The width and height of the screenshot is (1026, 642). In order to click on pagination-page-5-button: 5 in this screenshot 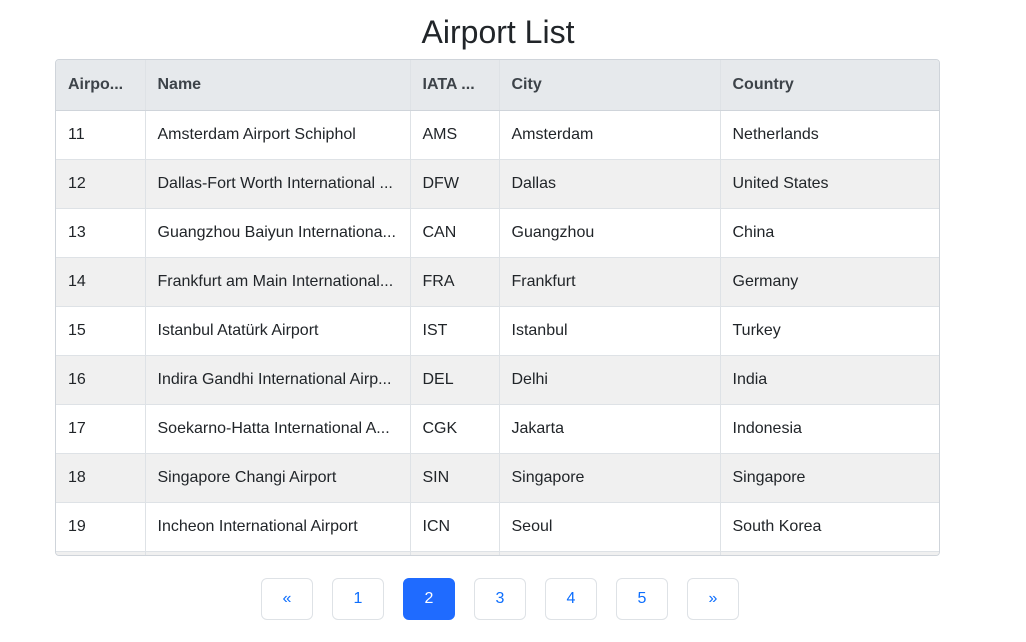, I will do `click(642, 599)`.